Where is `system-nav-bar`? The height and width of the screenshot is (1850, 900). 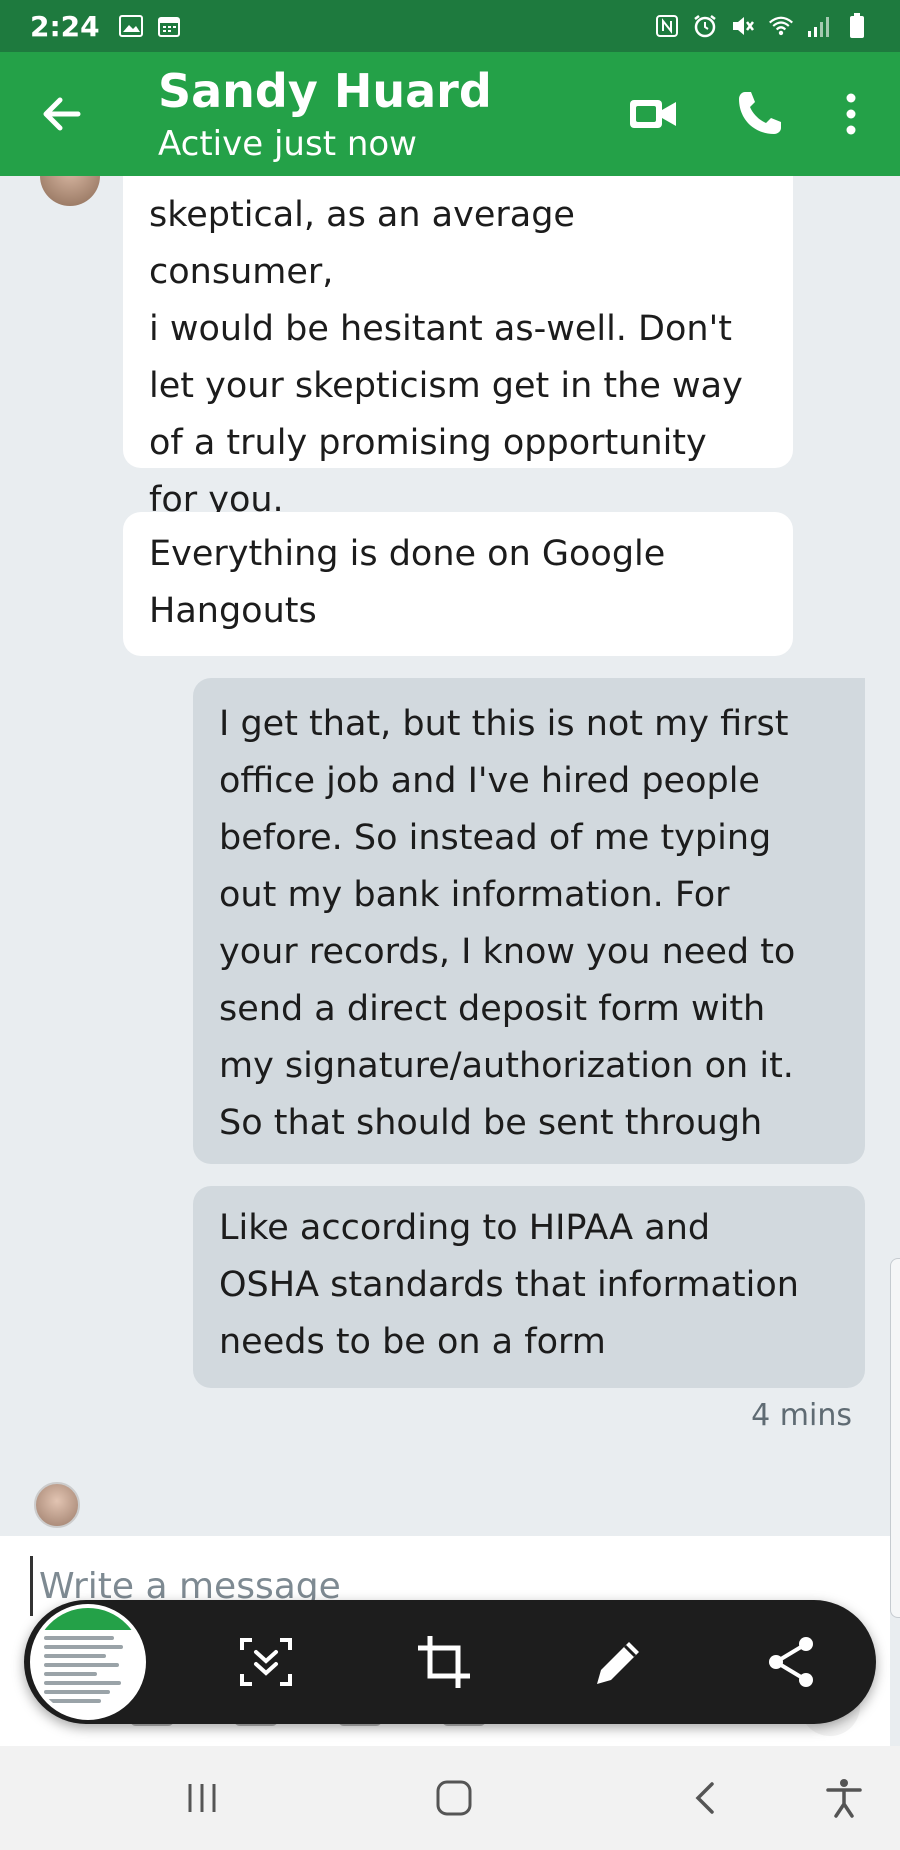
system-nav-bar is located at coordinates (450, 1798).